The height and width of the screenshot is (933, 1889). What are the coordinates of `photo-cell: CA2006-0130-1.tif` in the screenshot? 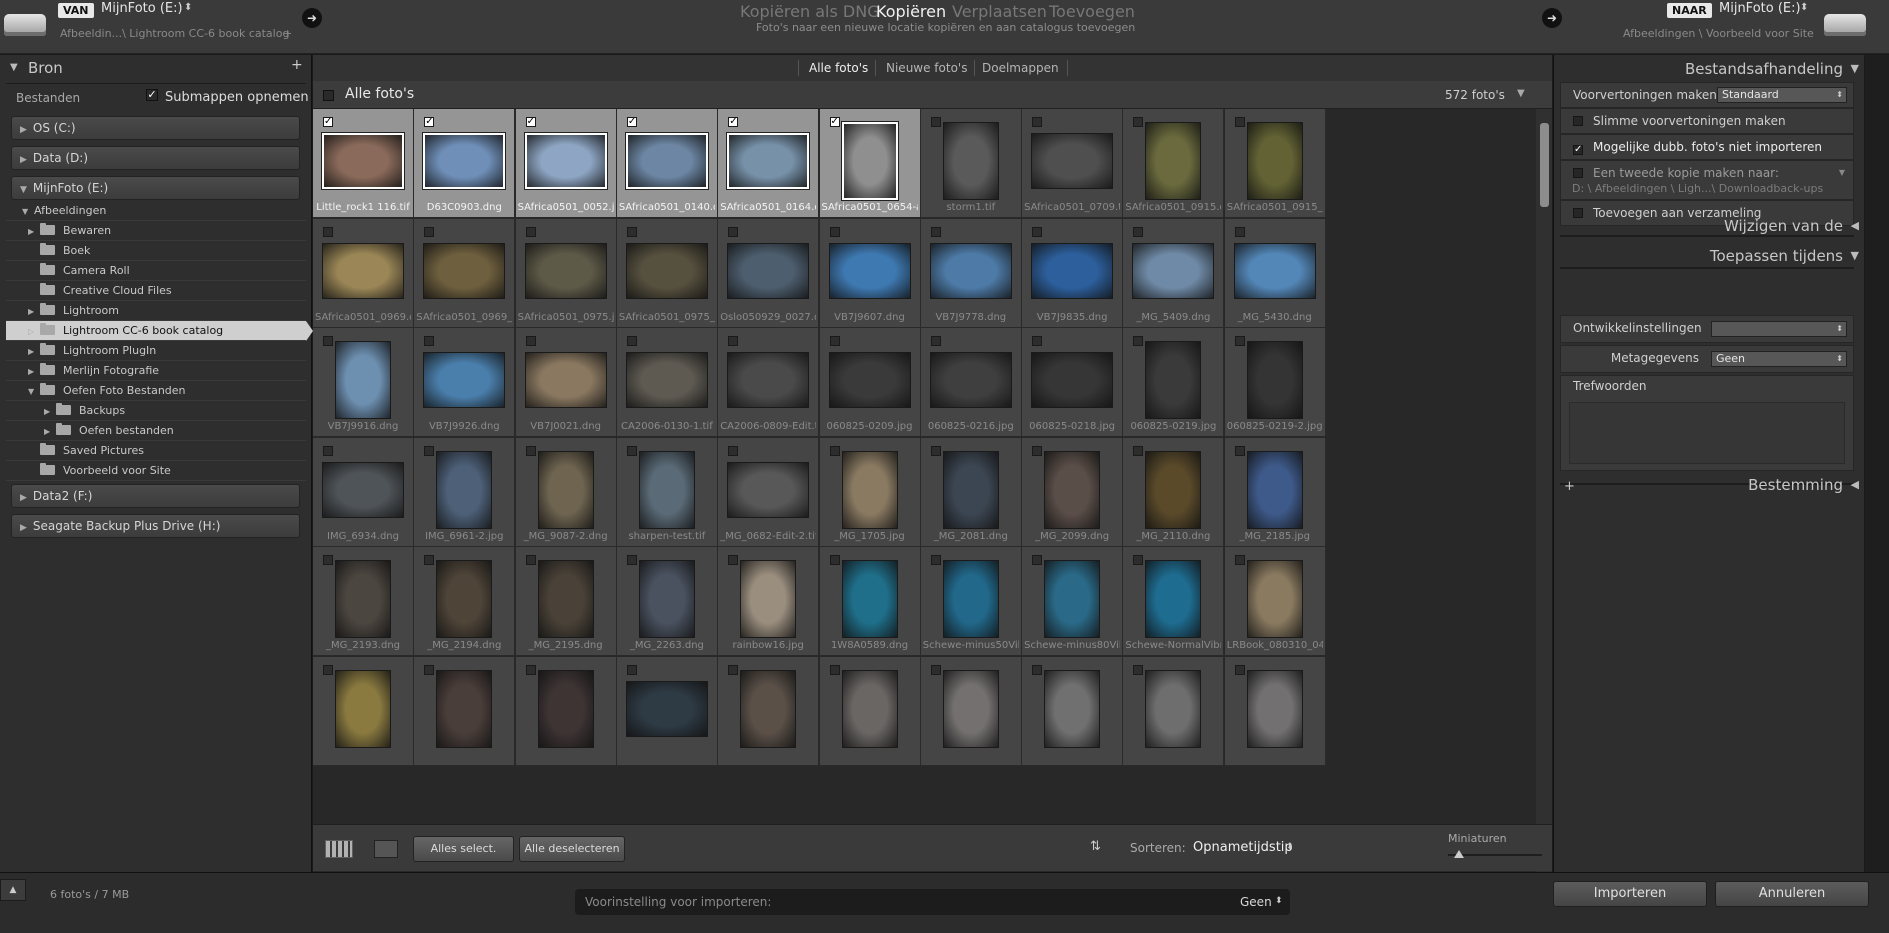 It's located at (667, 383).